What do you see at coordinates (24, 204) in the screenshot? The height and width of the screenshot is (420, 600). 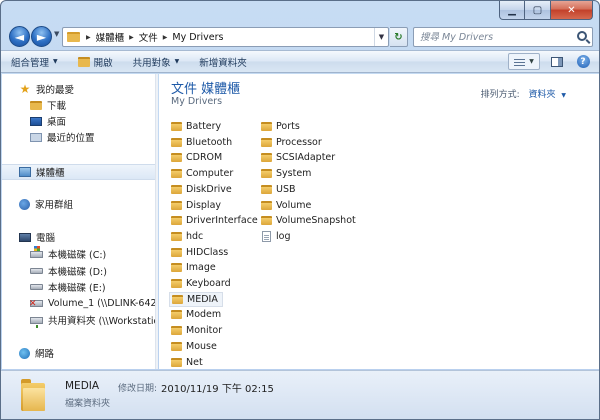 I see `homegroup-icon` at bounding box center [24, 204].